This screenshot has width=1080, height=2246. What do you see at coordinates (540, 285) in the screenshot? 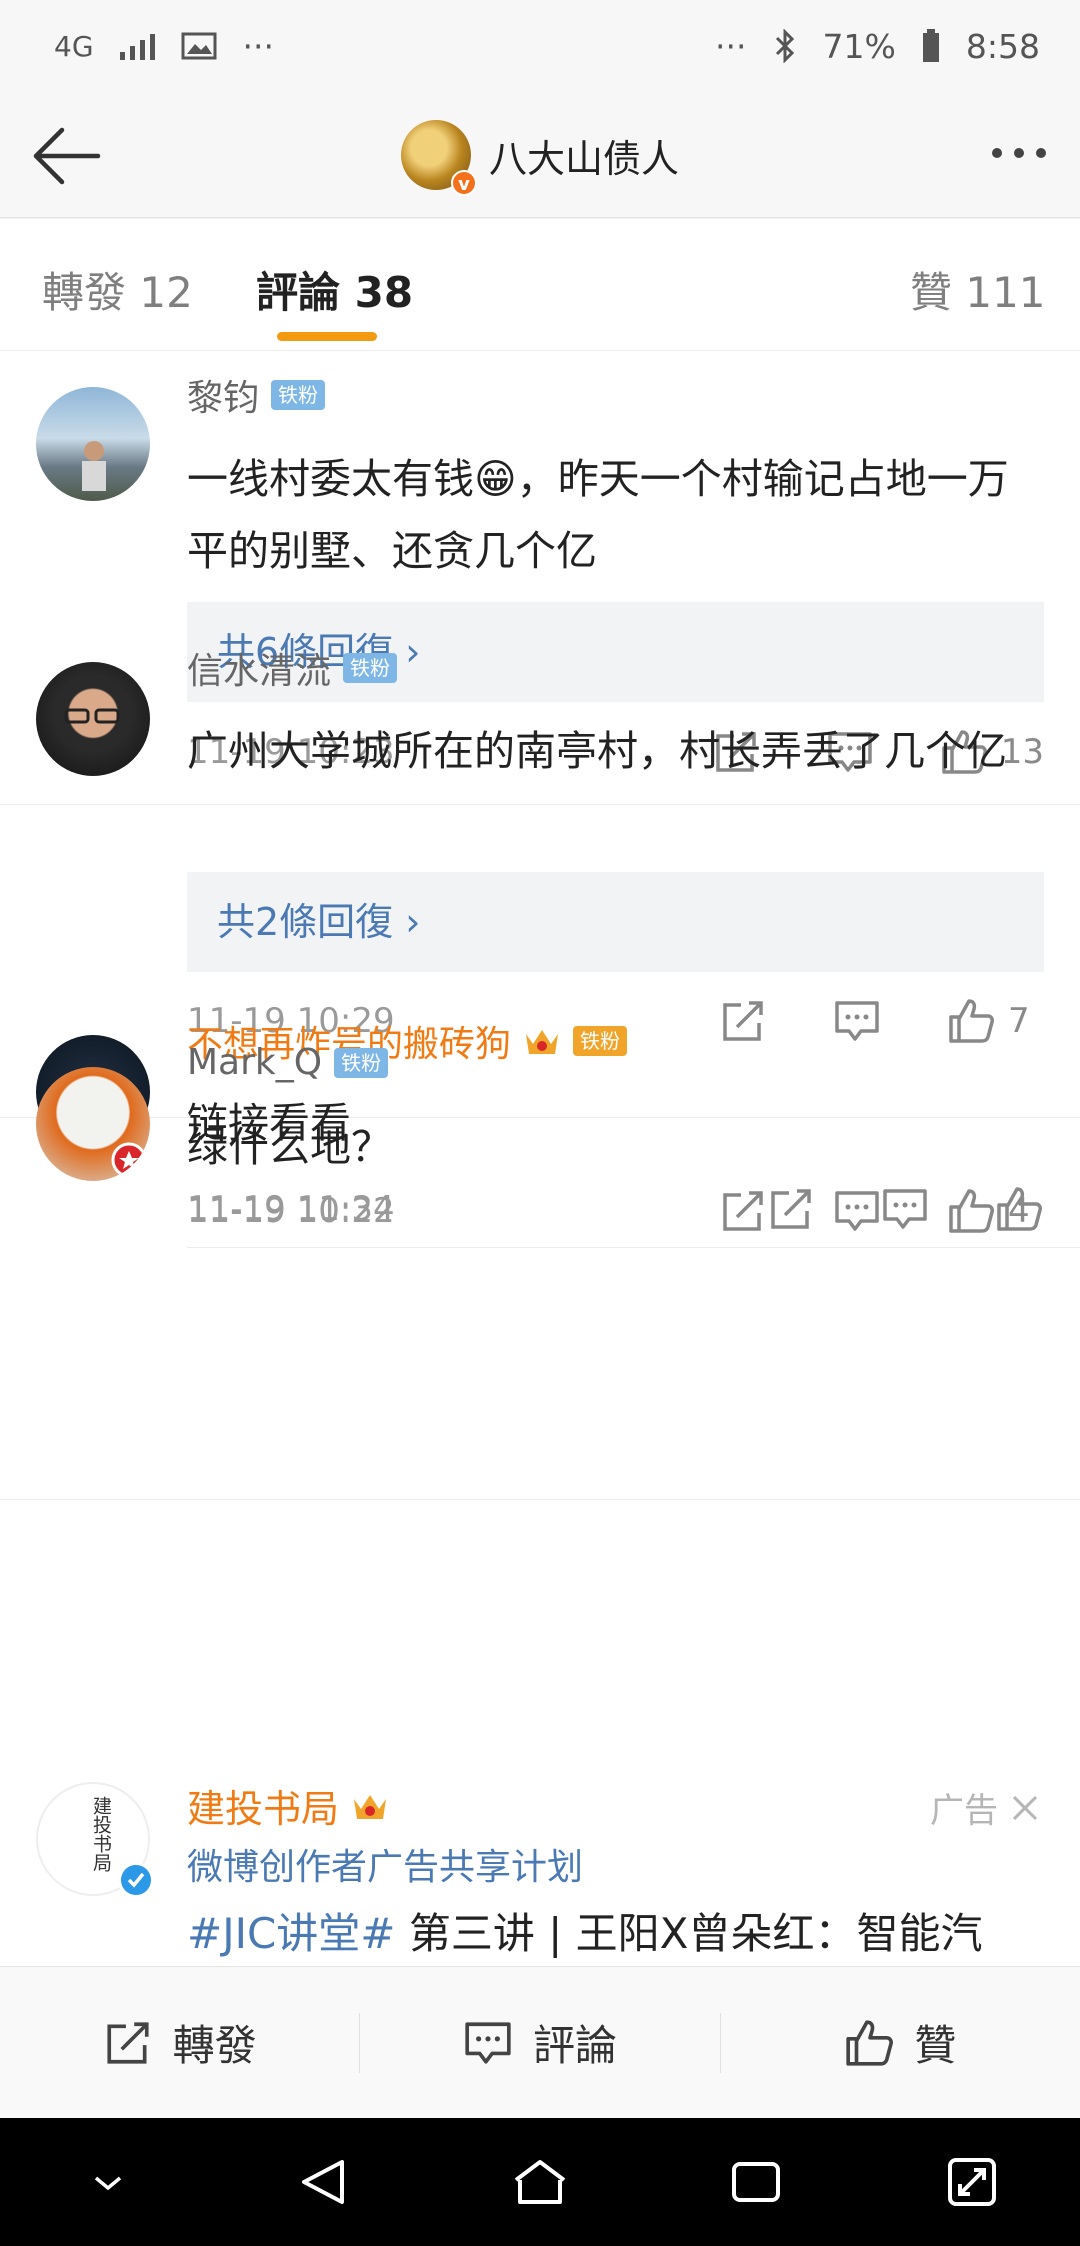
I see `tab-bar: 轉發 12 評論 38 贊 111` at bounding box center [540, 285].